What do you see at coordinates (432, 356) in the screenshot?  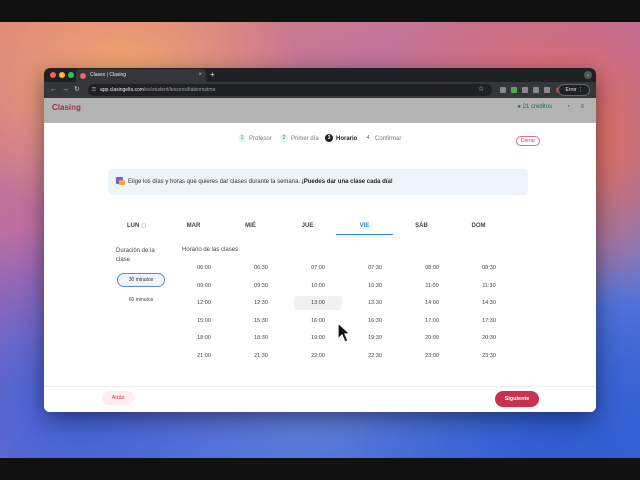 I see `time-slot: 23:00` at bounding box center [432, 356].